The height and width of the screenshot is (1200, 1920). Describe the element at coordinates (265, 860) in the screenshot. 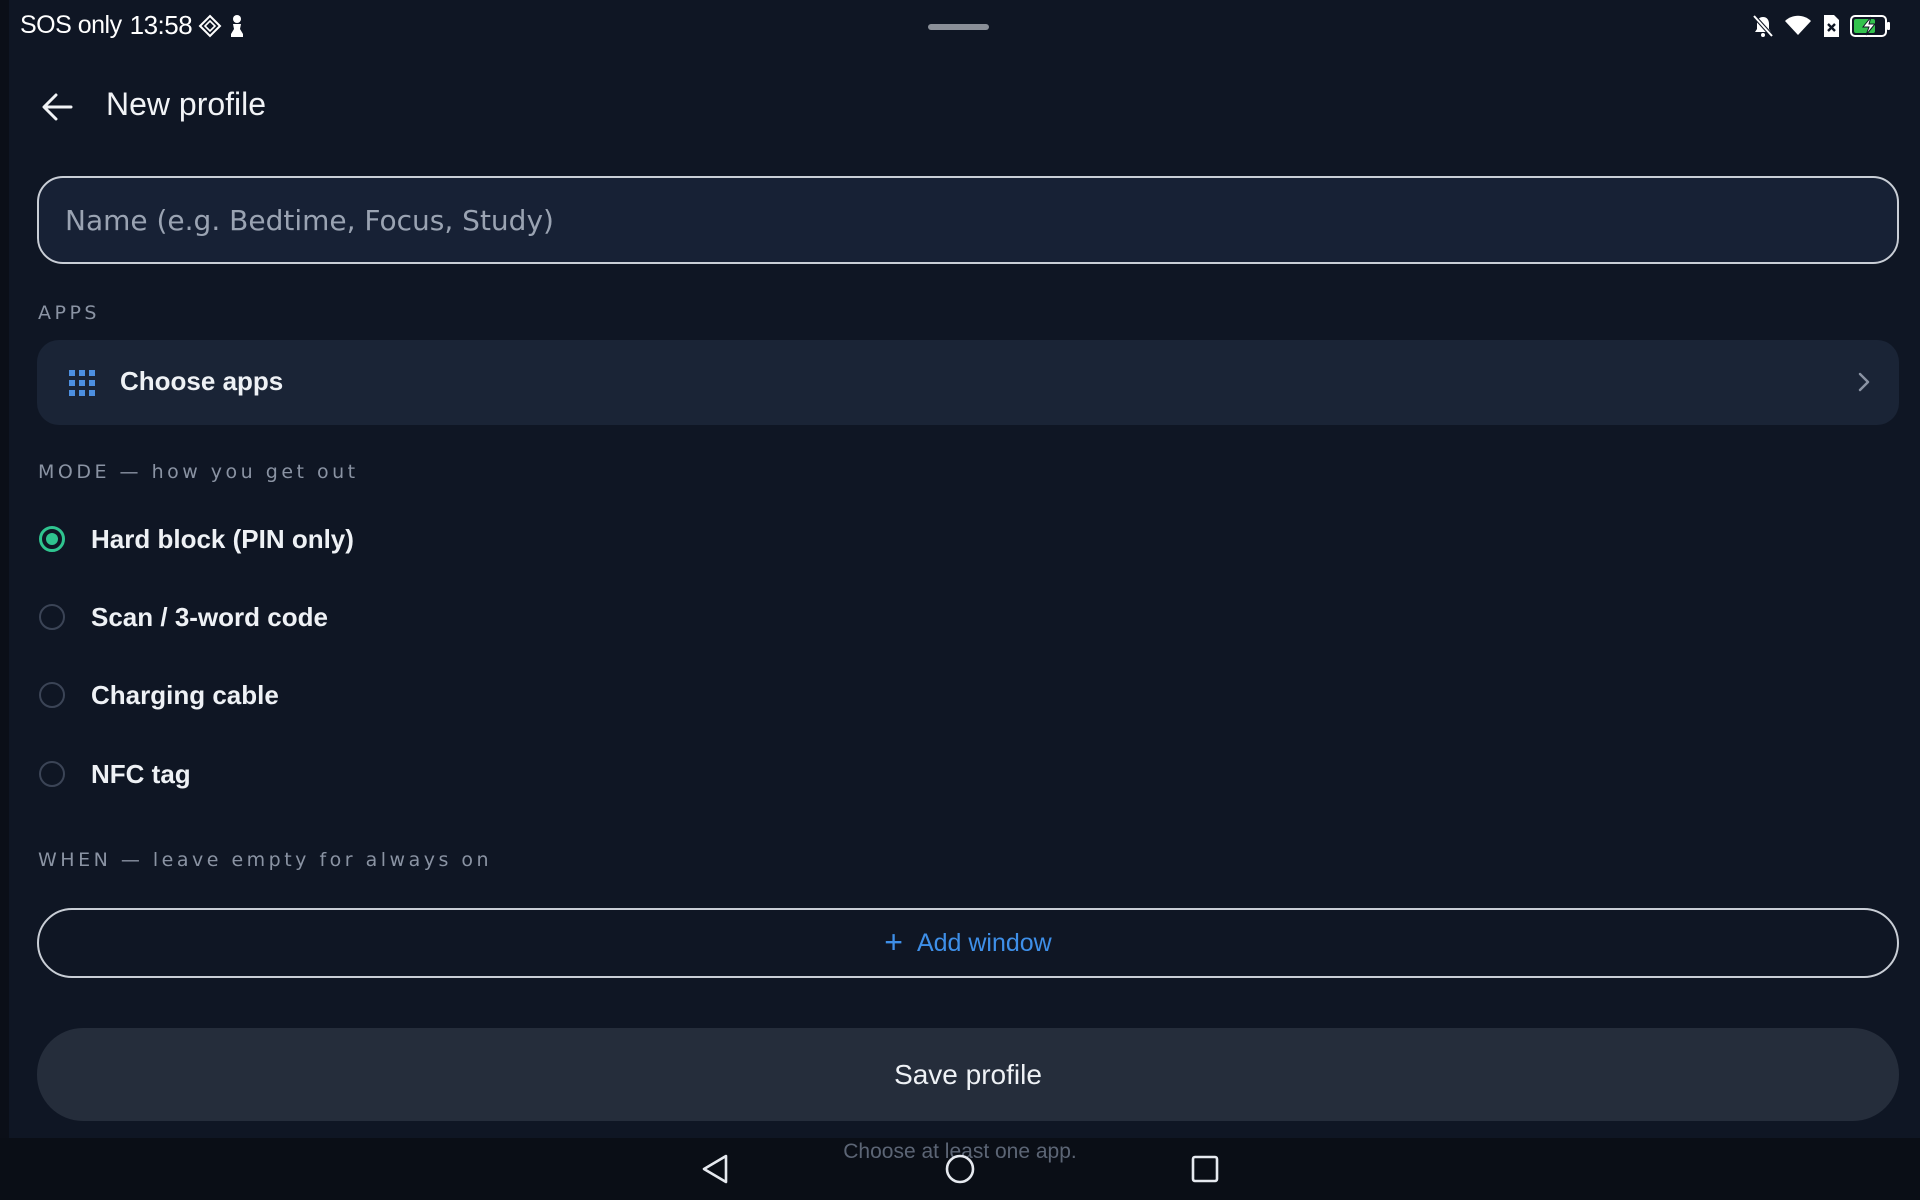

I see `when-section-label: WHEN — leave empty for always on` at that location.